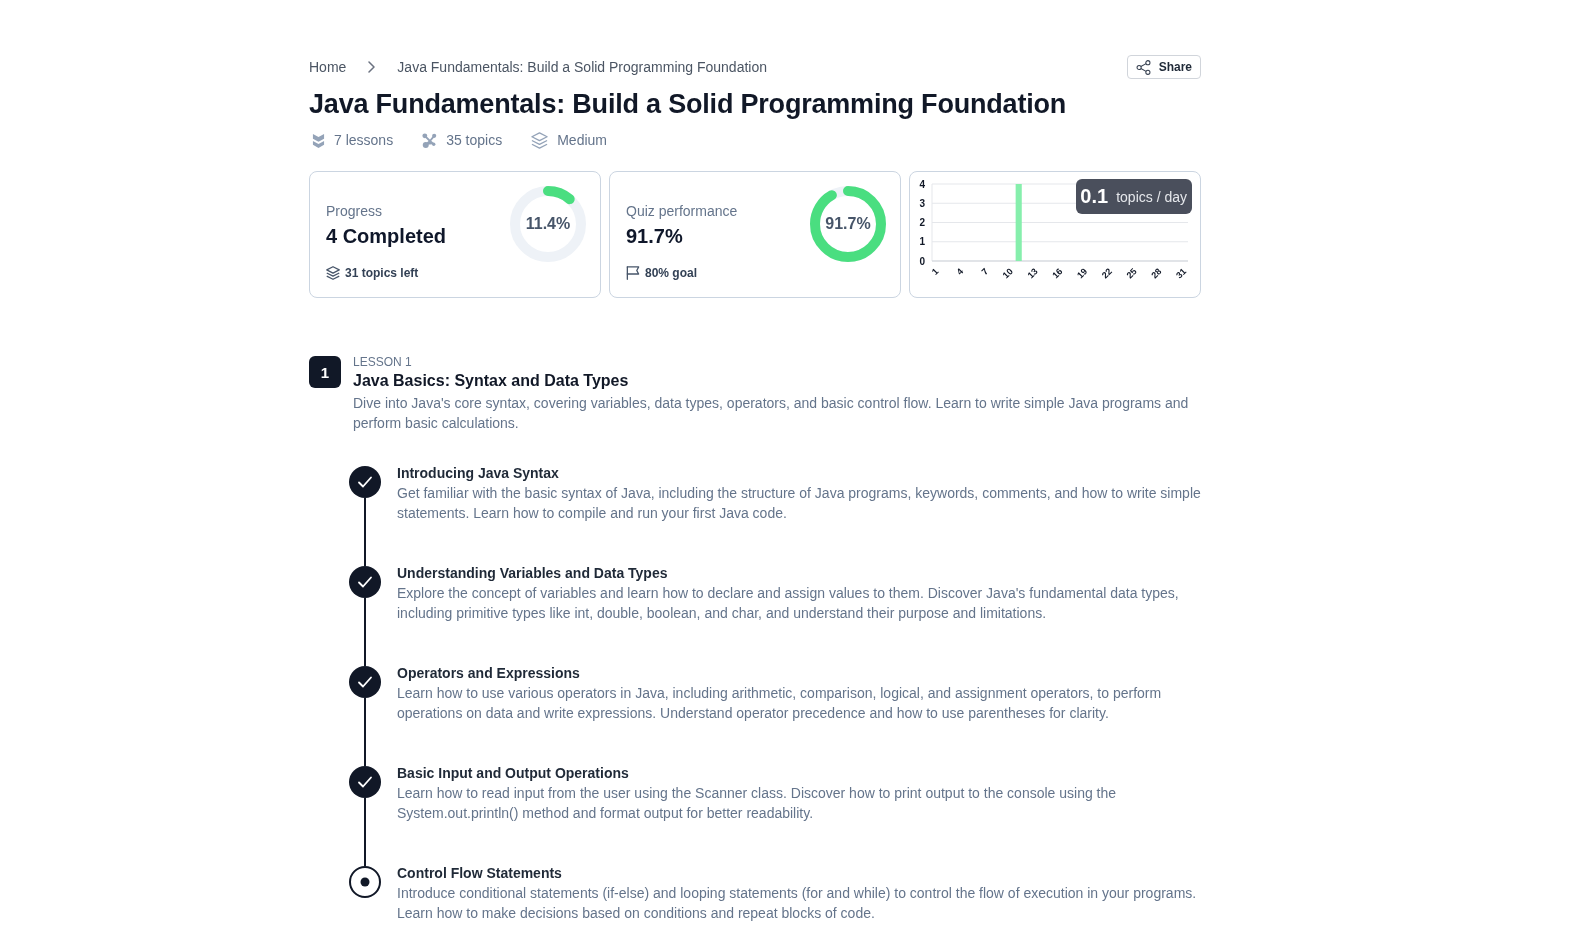 Image resolution: width=1576 pixels, height=931 pixels. Describe the element at coordinates (491, 381) in the screenshot. I see `lesson-title: Java Basics: Syntax and Data Types` at that location.